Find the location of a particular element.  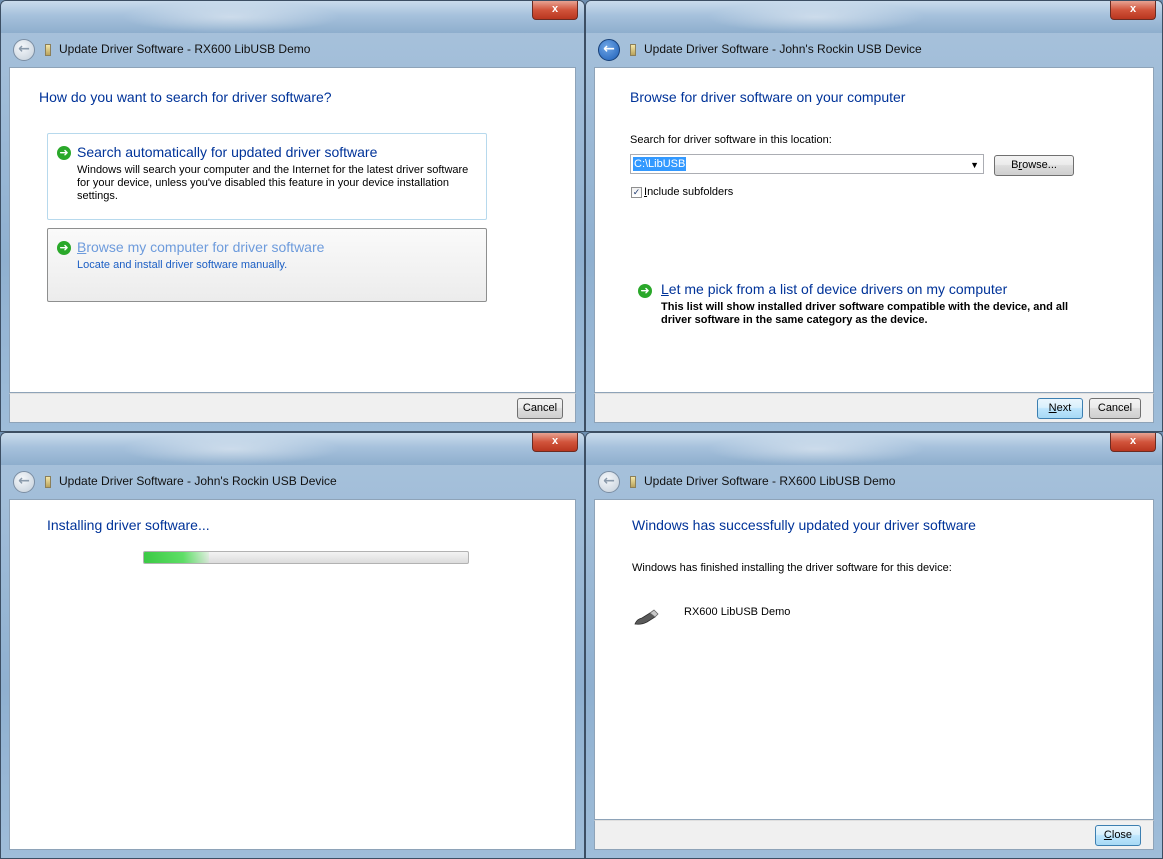

progress-fill is located at coordinates (176, 557).